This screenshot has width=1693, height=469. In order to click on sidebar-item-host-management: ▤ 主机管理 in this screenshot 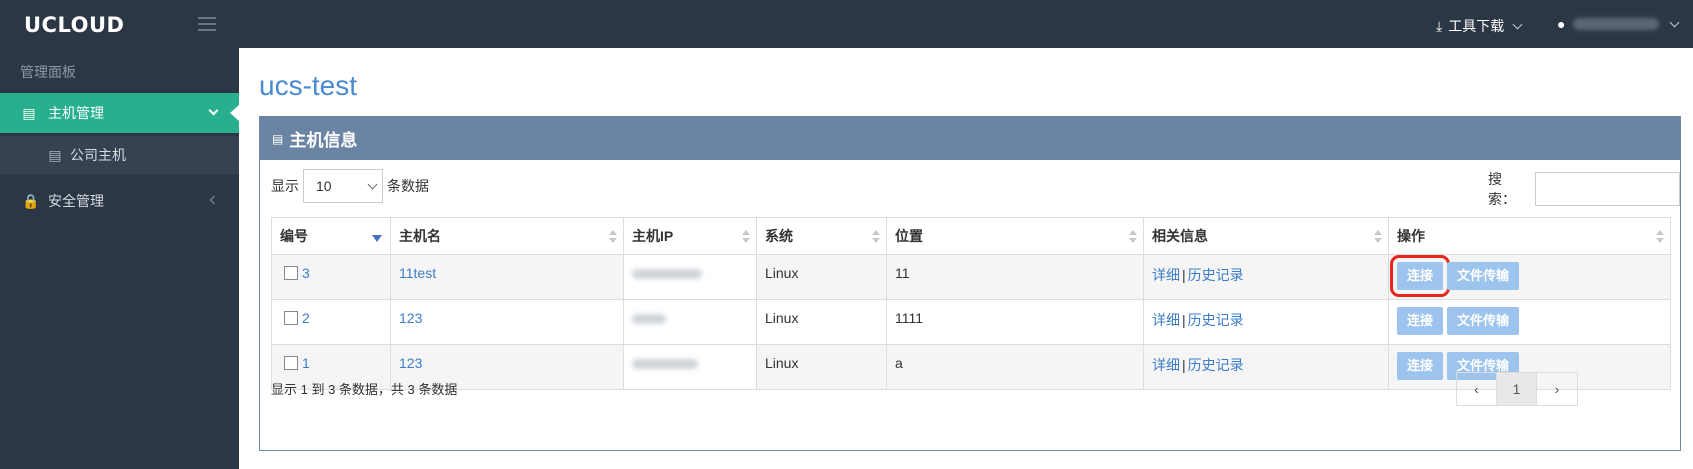, I will do `click(119, 113)`.